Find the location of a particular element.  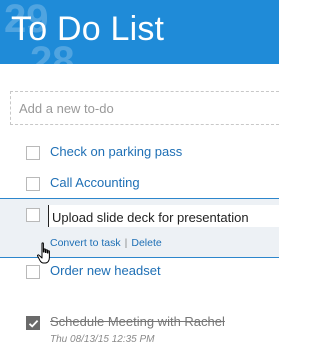

todo-item: Check on parking pass is located at coordinates (139, 153).